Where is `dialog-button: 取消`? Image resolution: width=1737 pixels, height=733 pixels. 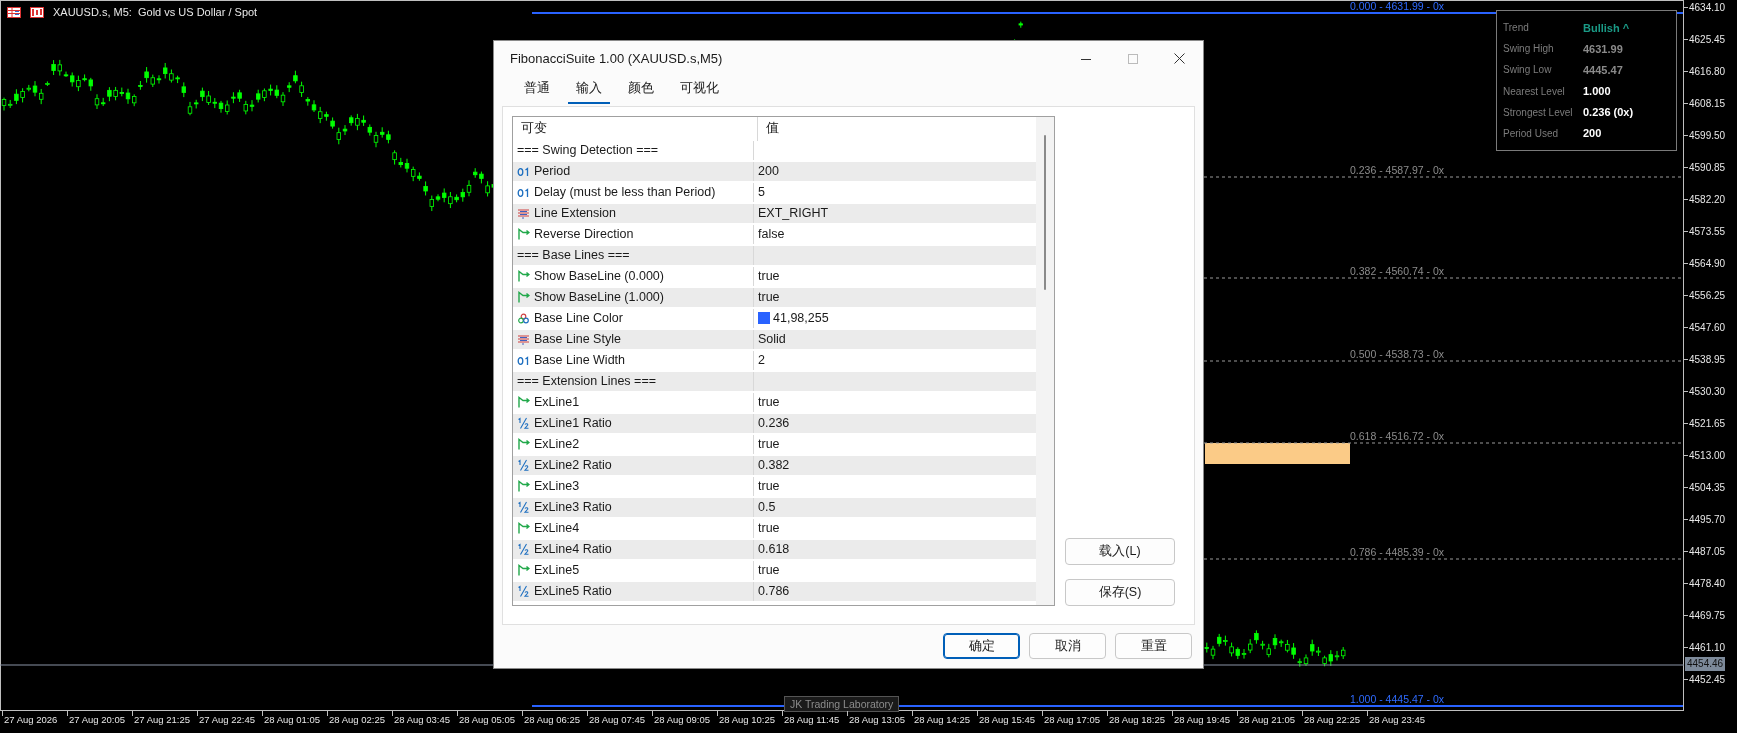
dialog-button: 取消 is located at coordinates (1067, 646).